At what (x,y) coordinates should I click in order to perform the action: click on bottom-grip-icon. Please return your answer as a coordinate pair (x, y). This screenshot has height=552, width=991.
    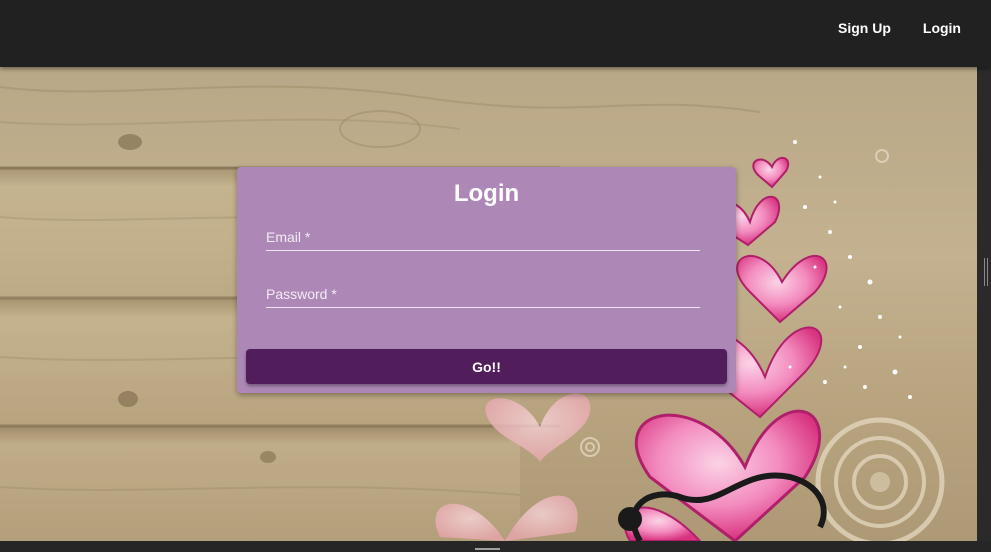
    Looking at the image, I should click on (487, 549).